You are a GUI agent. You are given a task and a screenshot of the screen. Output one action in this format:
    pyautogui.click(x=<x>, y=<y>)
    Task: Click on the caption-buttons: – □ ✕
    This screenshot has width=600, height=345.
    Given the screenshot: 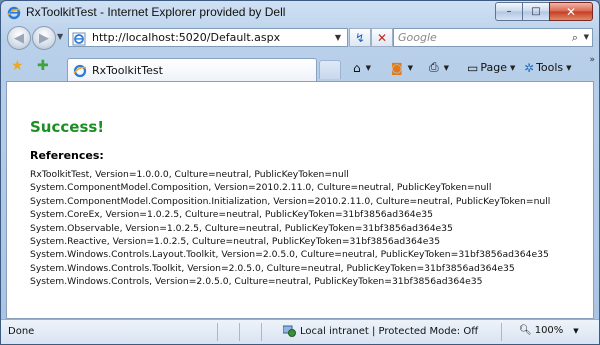 What is the action you would take?
    pyautogui.click(x=544, y=11)
    